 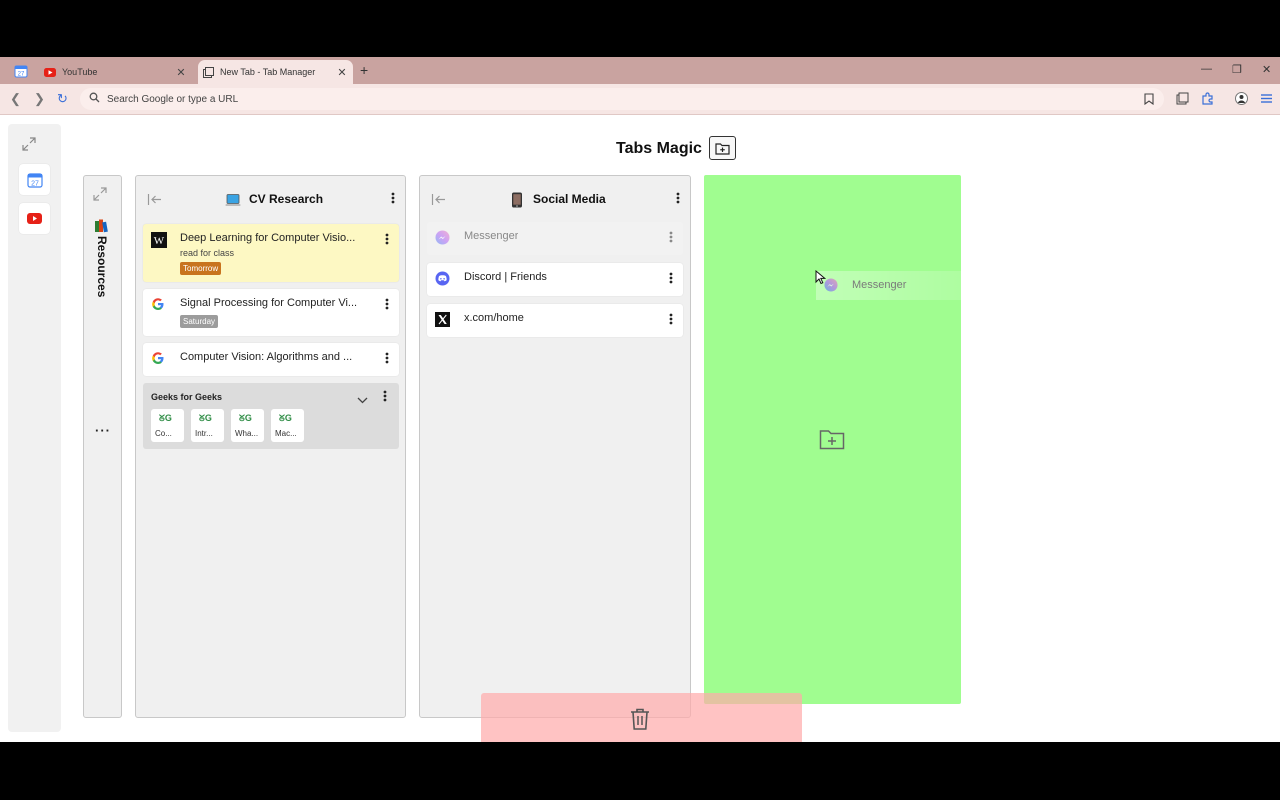 What do you see at coordinates (443, 279) in the screenshot?
I see `discord-icon` at bounding box center [443, 279].